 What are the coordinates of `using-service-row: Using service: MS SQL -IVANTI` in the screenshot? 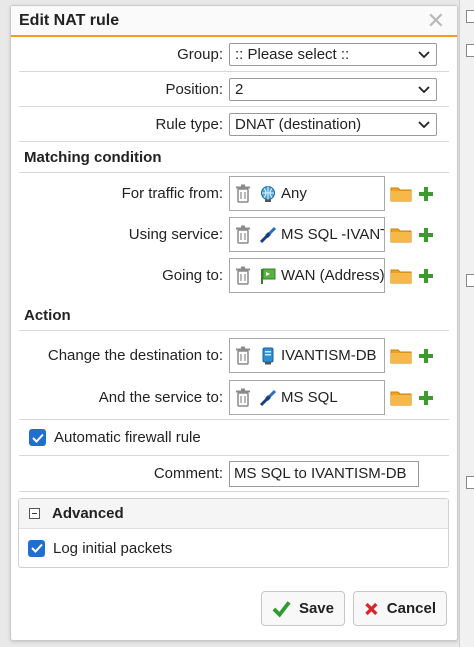 It's located at (234, 234).